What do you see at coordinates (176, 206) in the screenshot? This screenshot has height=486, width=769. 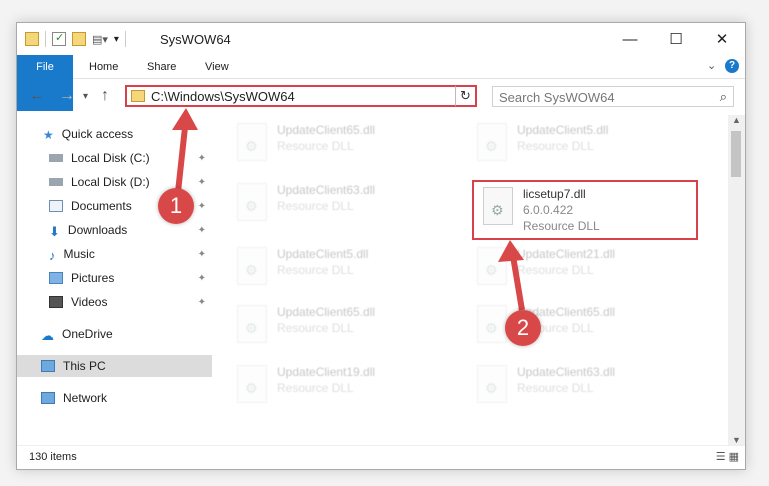 I see `step-badge-1: 1` at bounding box center [176, 206].